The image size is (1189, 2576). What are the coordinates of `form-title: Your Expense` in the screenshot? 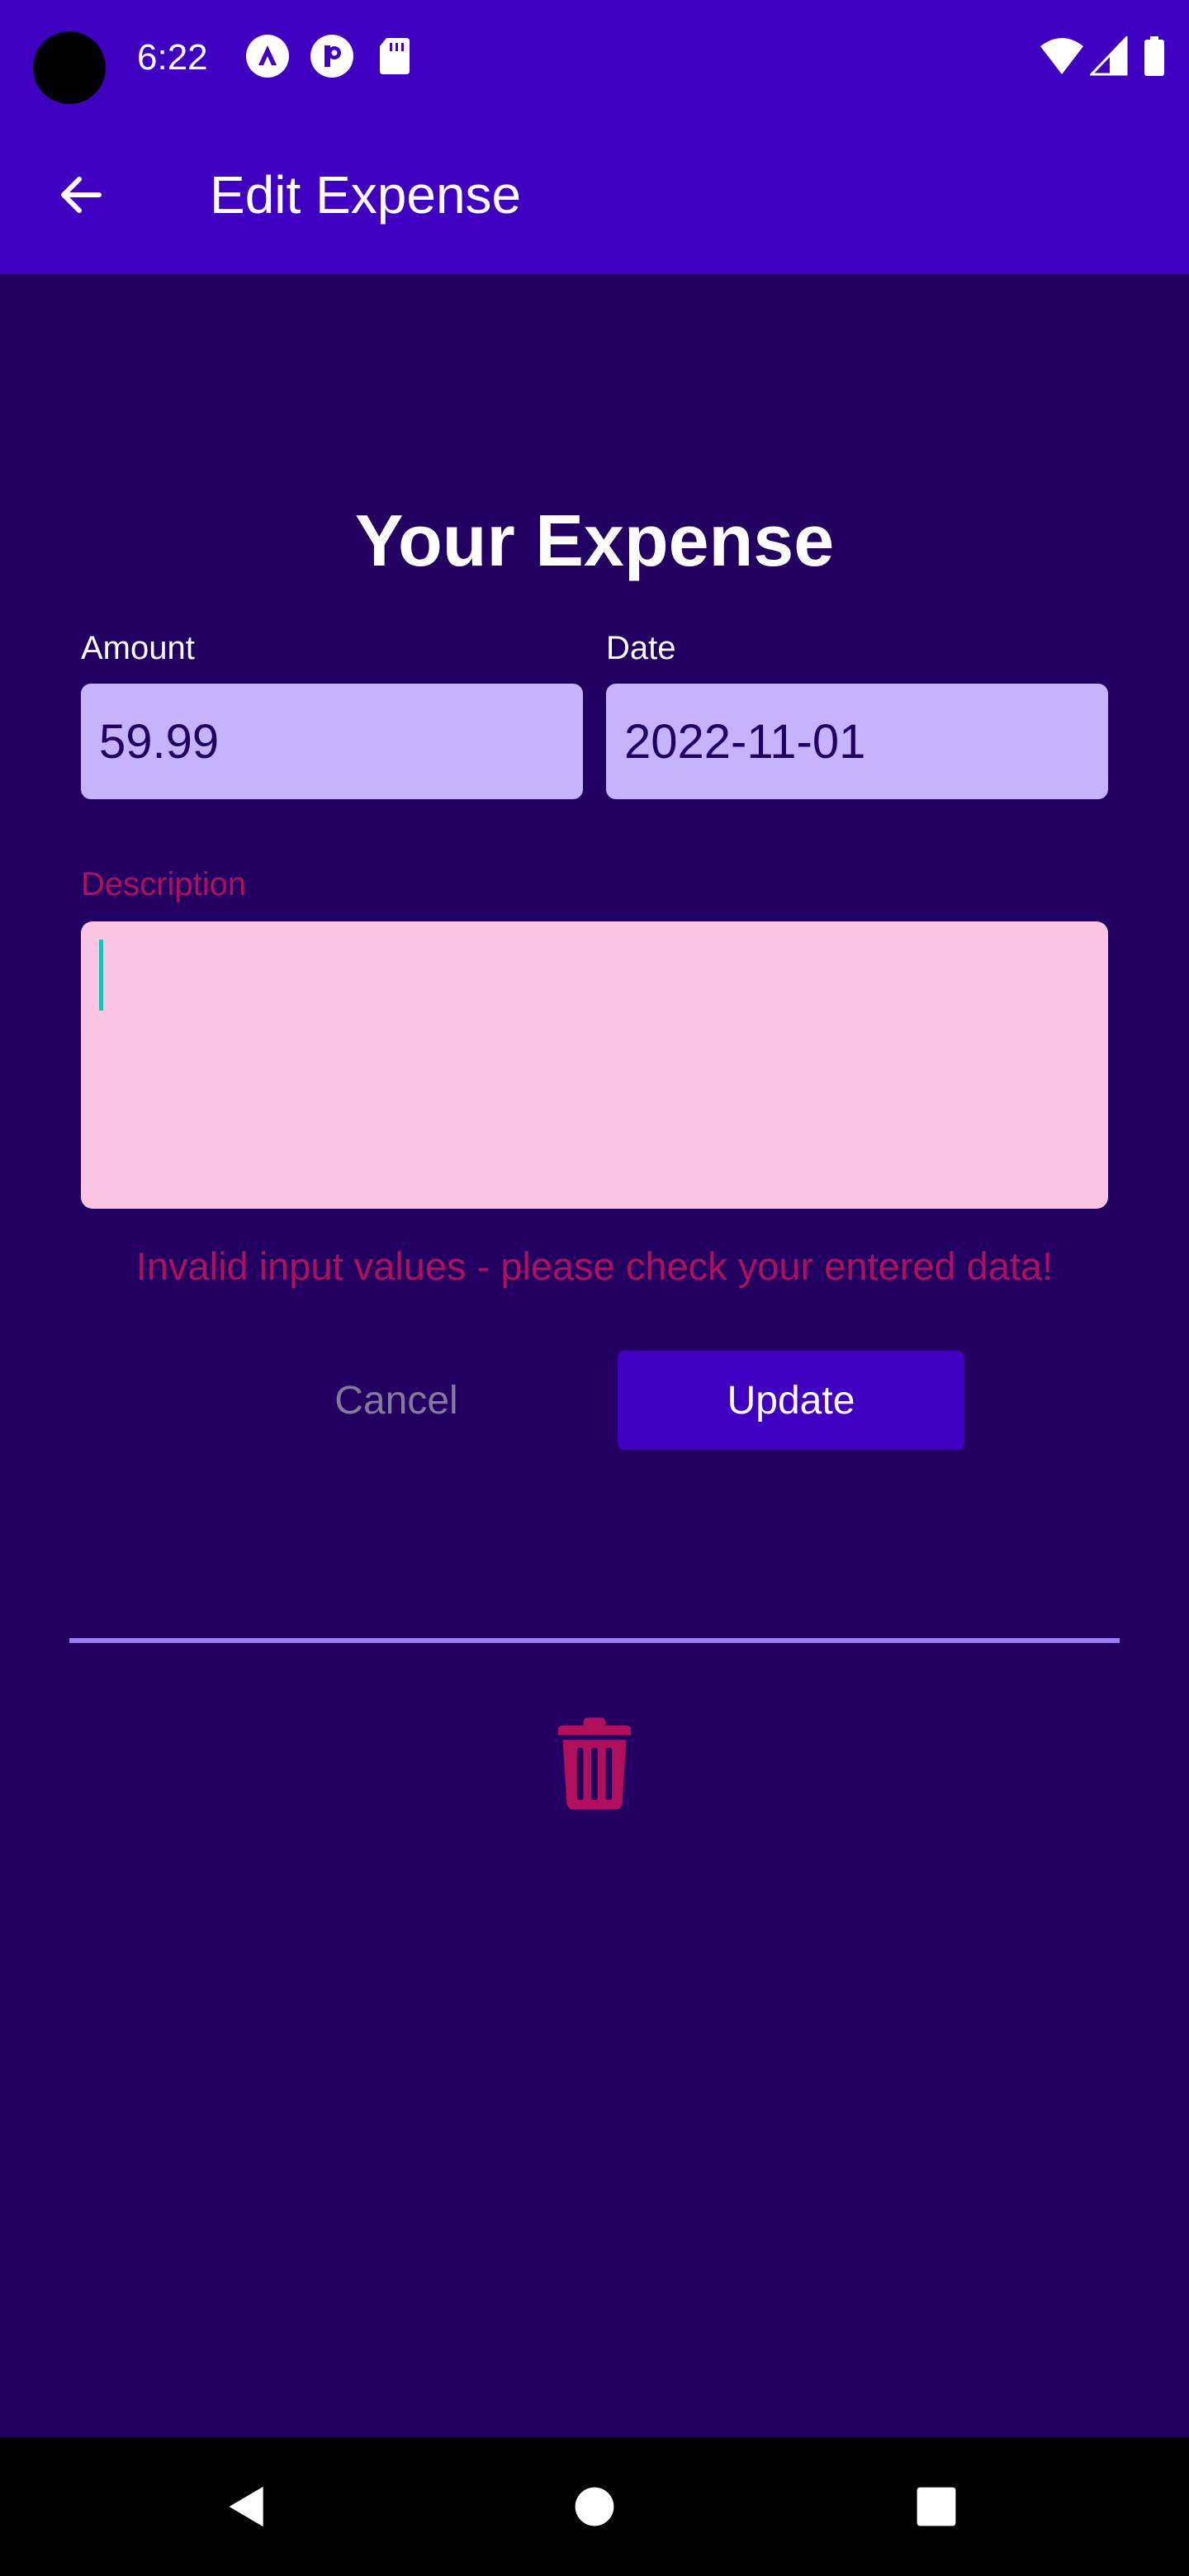 It's located at (594, 540).